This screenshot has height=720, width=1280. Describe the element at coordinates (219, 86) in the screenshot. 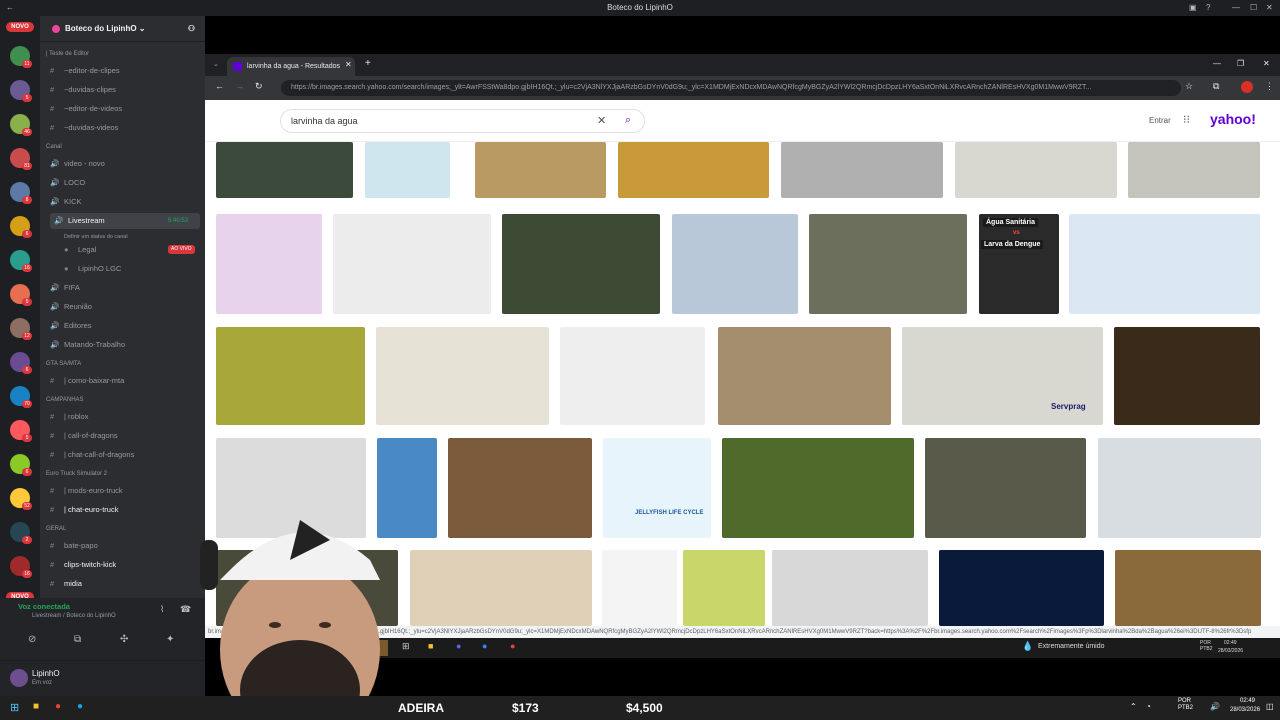

I see `back-icon: ←` at that location.